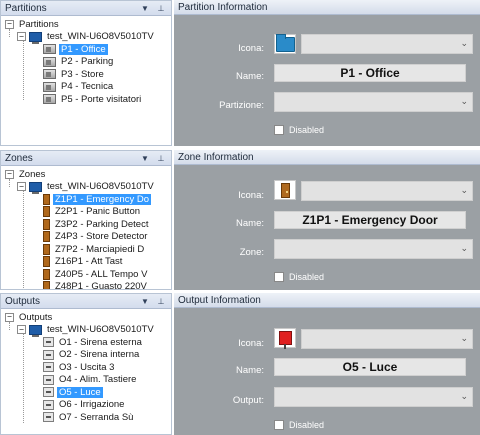 The image size is (480, 435). I want to click on zone-select: ⌄, so click(373, 249).